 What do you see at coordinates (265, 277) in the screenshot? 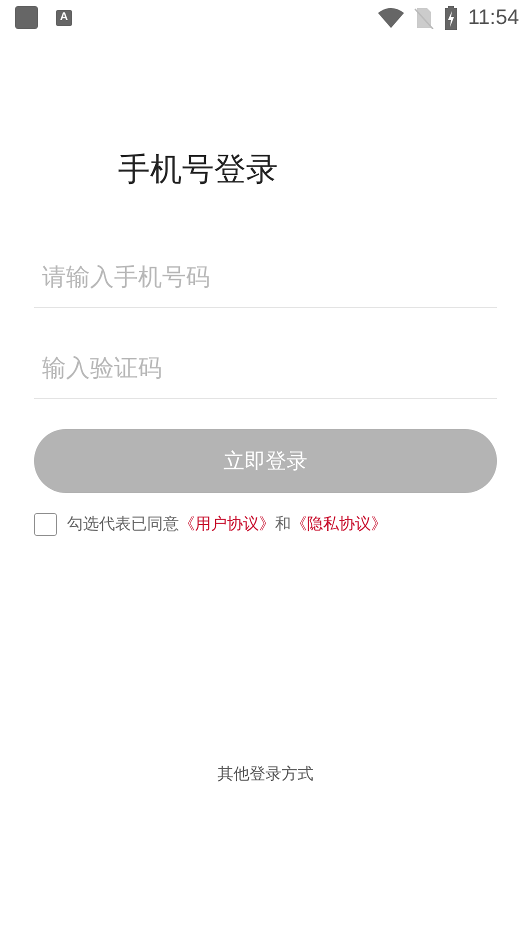
I see `phone-input-field: 请输入手机号码` at bounding box center [265, 277].